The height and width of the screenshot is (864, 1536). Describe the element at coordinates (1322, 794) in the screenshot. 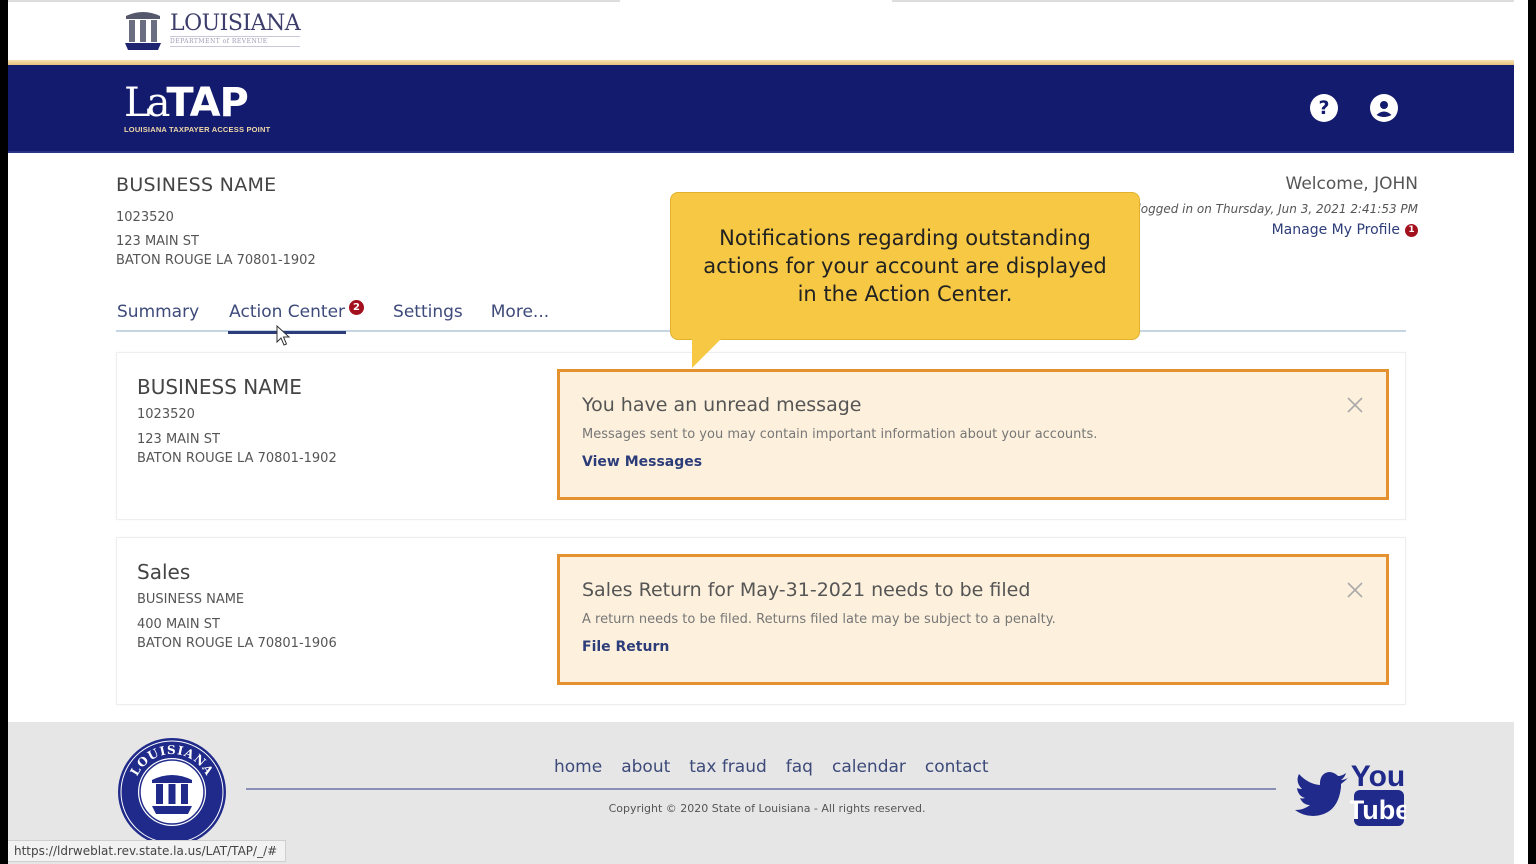

I see `twitter-icon` at that location.